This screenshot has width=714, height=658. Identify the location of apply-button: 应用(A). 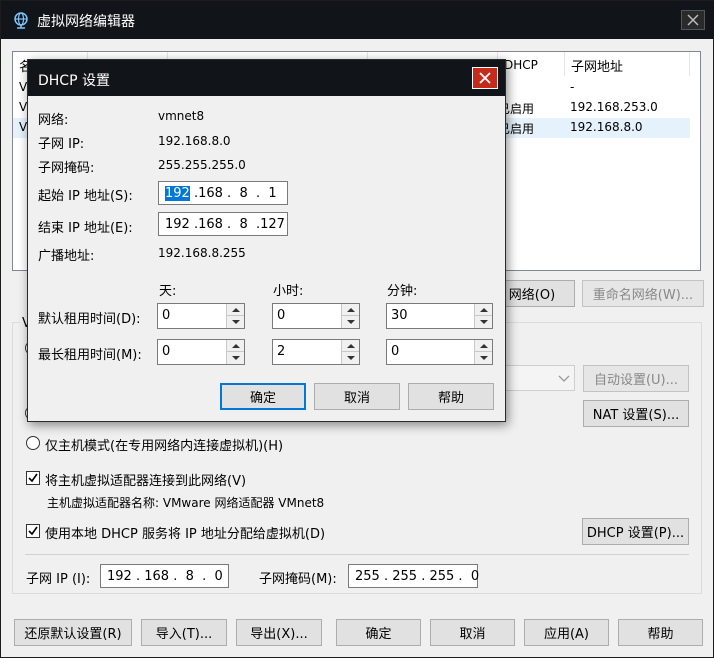
(566, 632).